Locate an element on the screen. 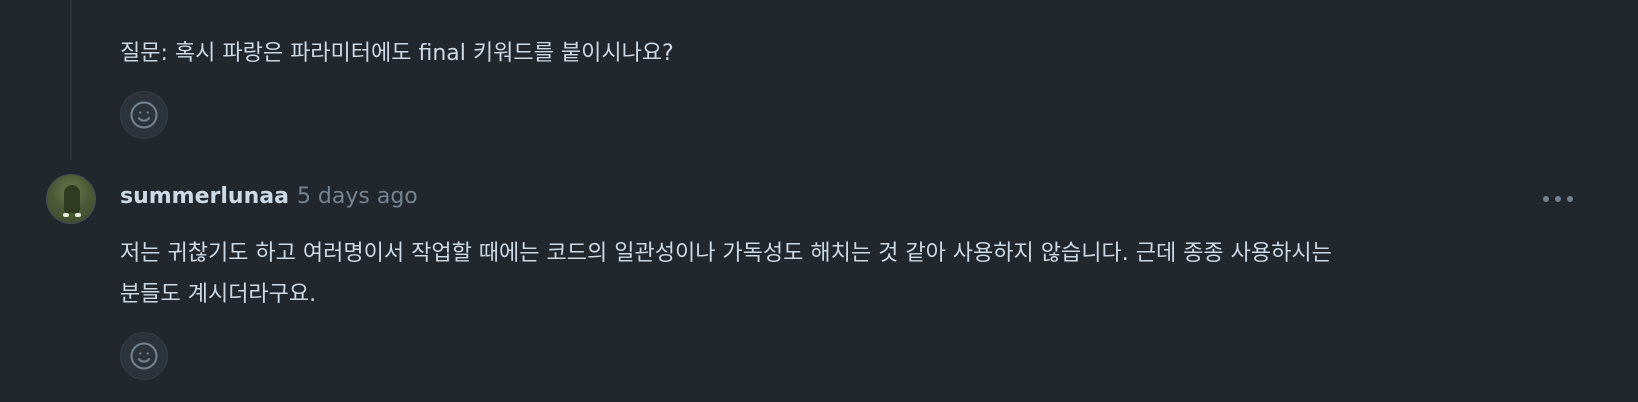 Image resolution: width=1638 pixels, height=402 pixels. kebab-horizontal-icon is located at coordinates (1558, 197).